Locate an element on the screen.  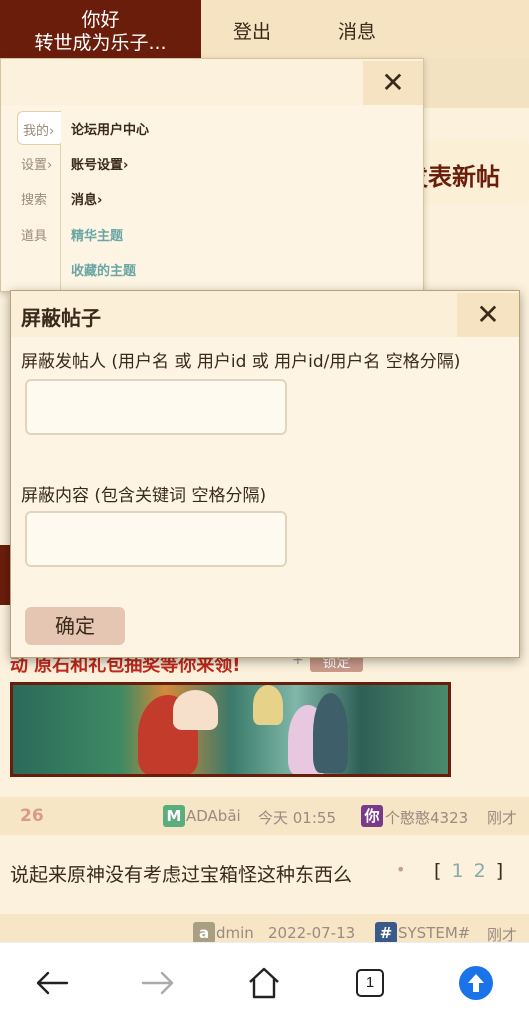
author-name: ADAbāi is located at coordinates (213, 816).